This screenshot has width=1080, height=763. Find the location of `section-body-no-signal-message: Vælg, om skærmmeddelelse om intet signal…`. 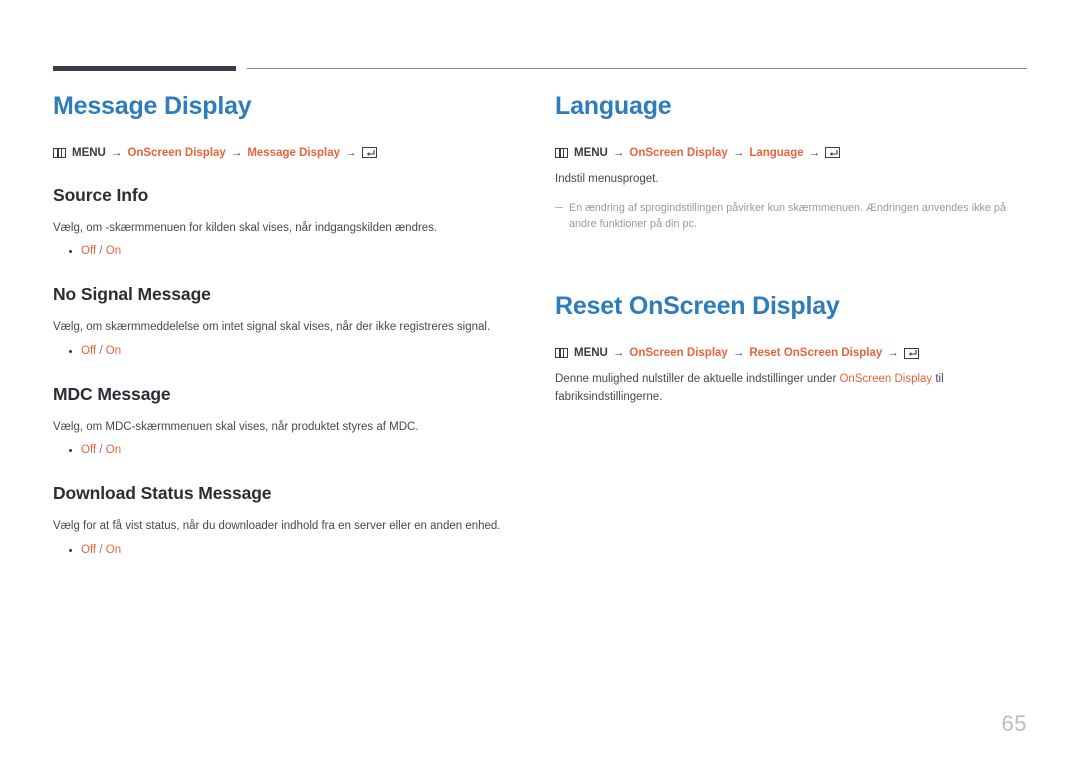

section-body-no-signal-message: Vælg, om skærmmeddelelse om intet signal… is located at coordinates (272, 327).